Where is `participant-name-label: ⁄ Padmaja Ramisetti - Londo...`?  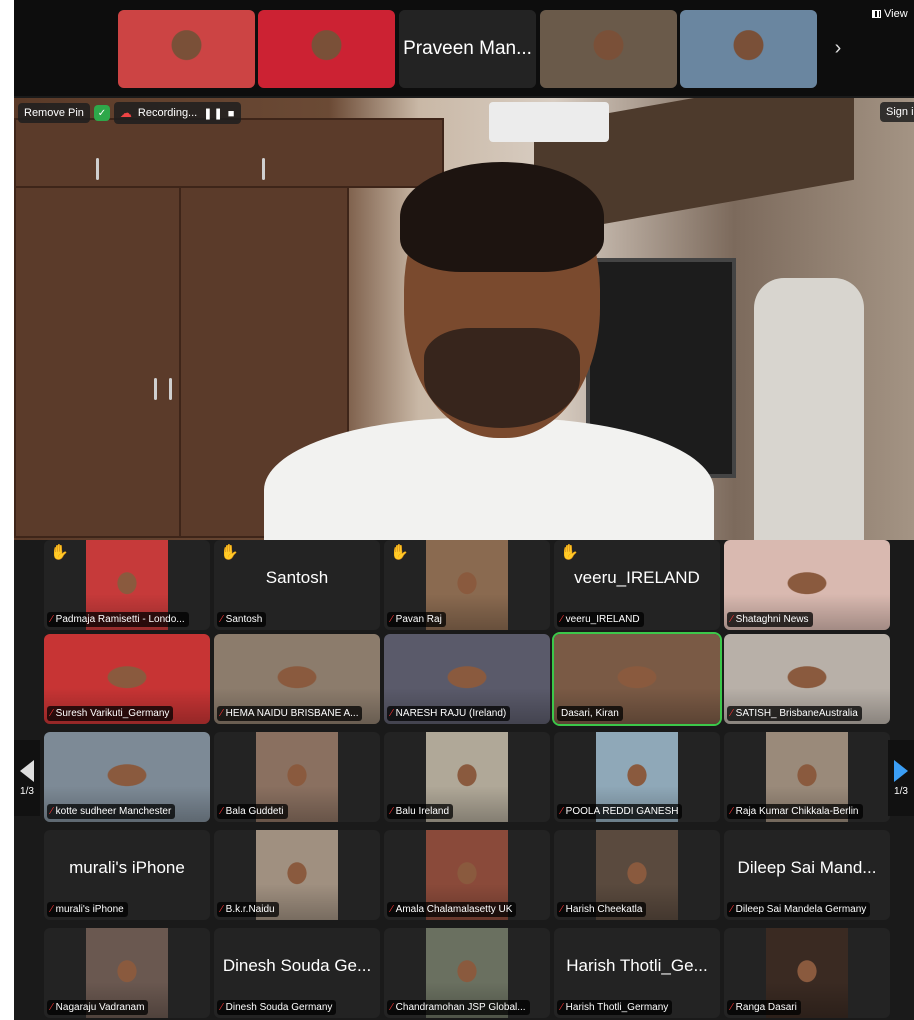 participant-name-label: ⁄ Padmaja Ramisetti - Londo... is located at coordinates (118, 619).